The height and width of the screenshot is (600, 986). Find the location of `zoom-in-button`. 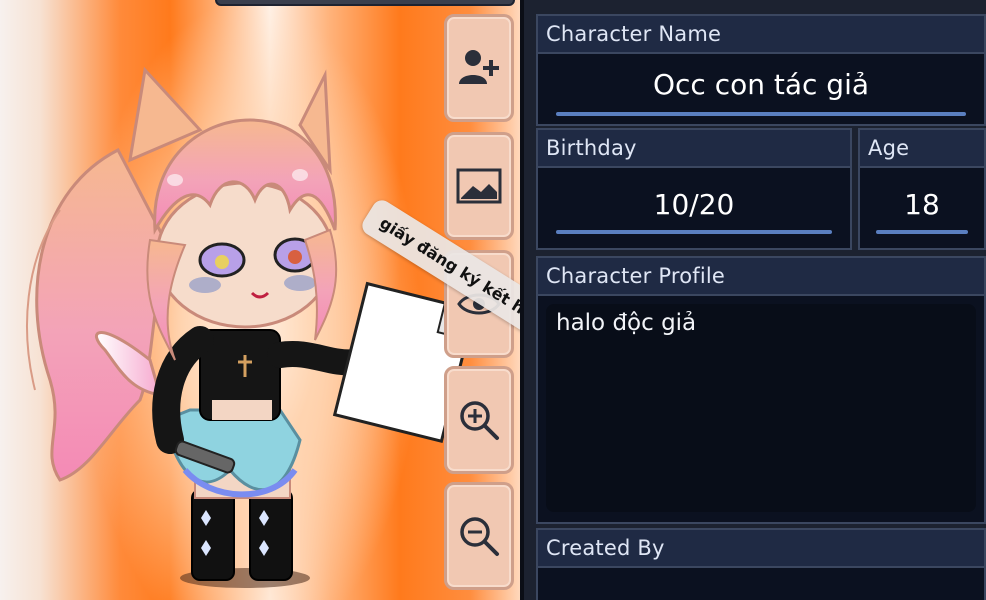

zoom-in-button is located at coordinates (479, 420).